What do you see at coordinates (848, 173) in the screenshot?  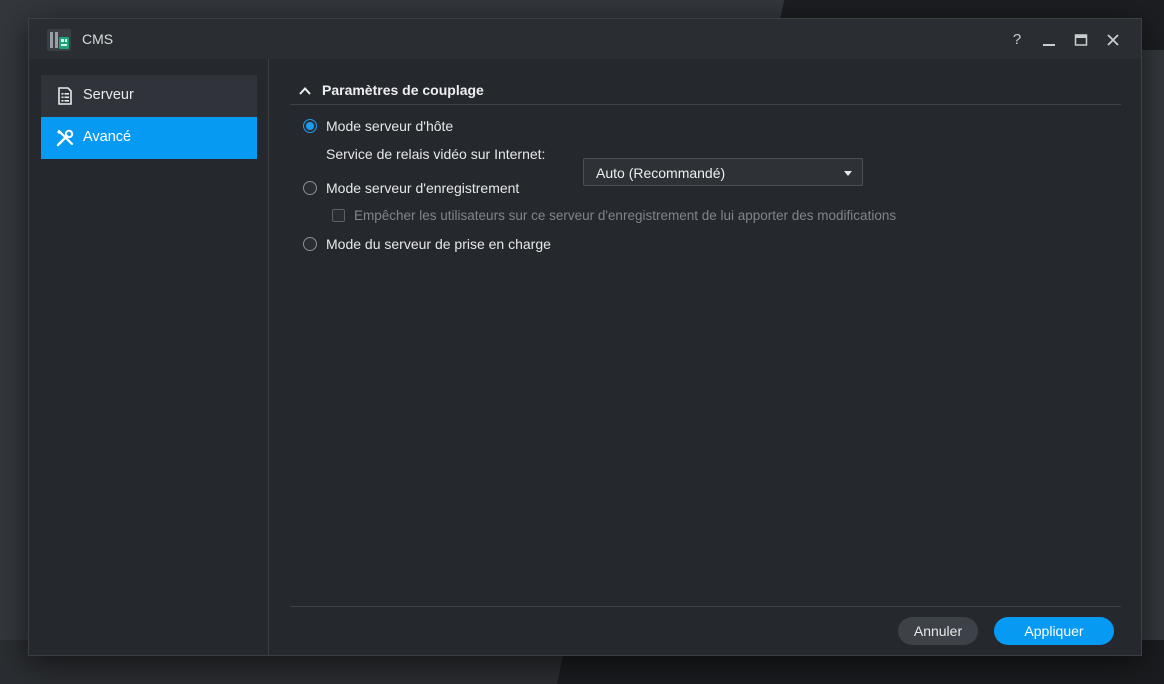 I see `caret-down-icon` at bounding box center [848, 173].